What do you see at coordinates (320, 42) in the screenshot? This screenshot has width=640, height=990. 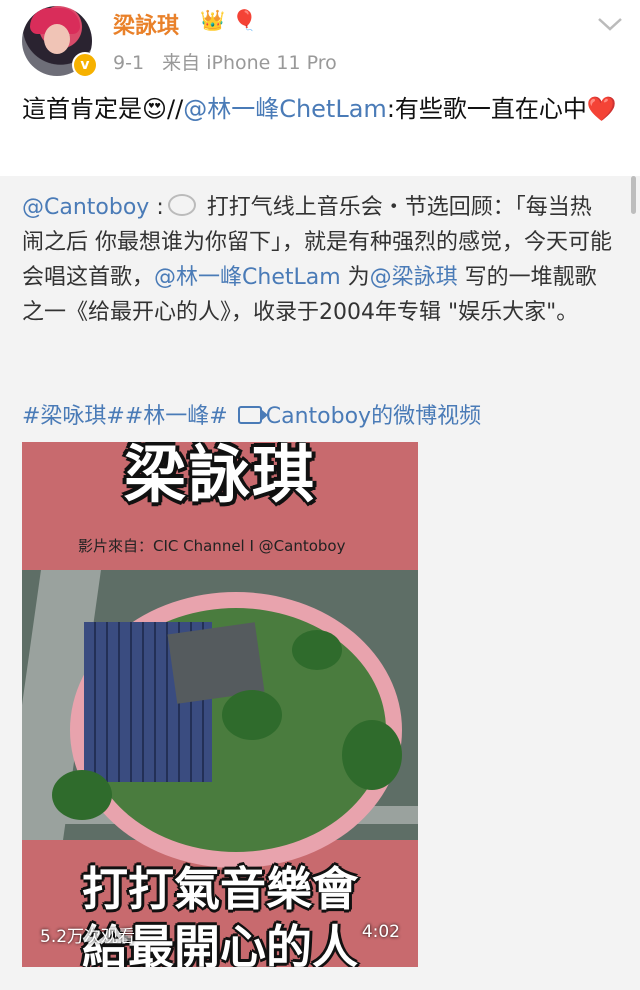 I see `post-header: v 梁詠琪 👑 🎈 9-1 来自 iPhone 11 Pro` at bounding box center [320, 42].